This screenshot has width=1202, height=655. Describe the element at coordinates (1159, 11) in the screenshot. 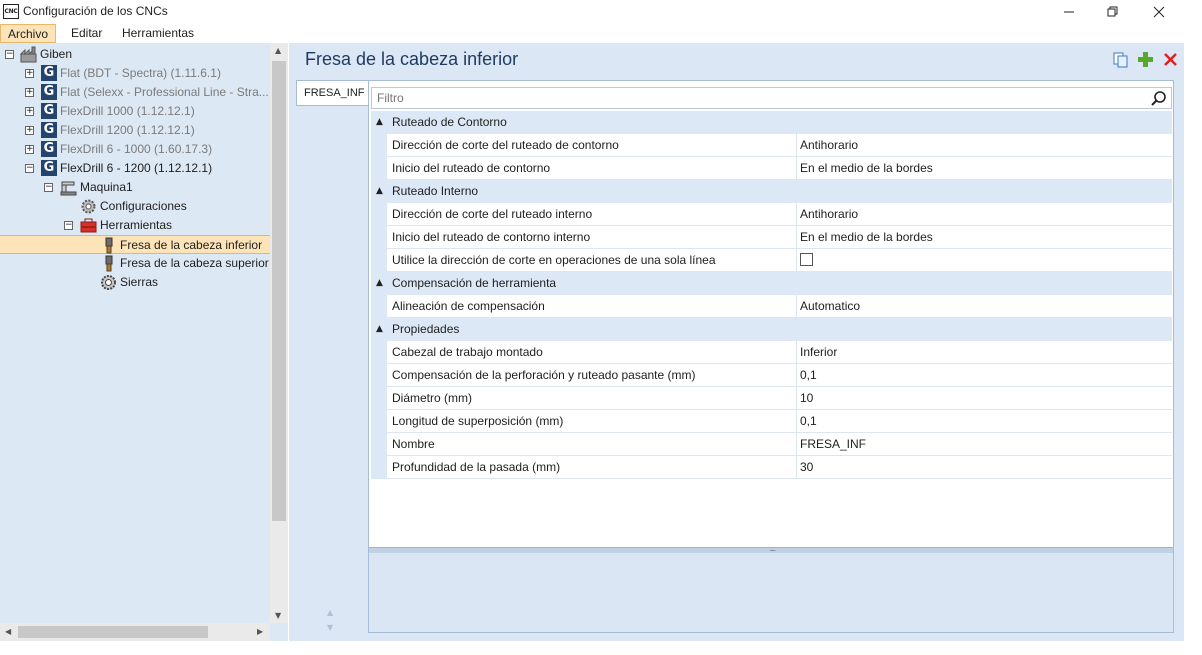

I see `close-button` at that location.